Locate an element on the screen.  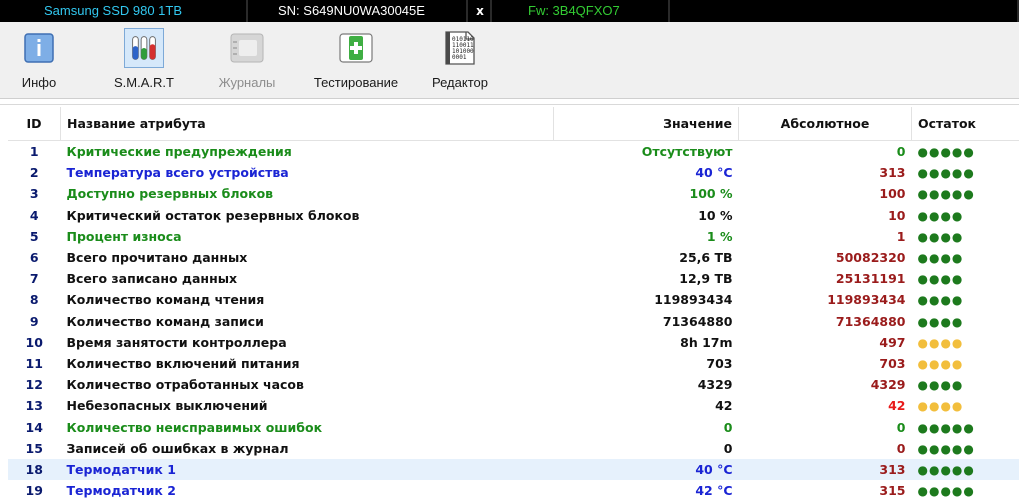
table-row: 15Записей об ошибках в журнал00●●●●● is located at coordinates (513, 448).